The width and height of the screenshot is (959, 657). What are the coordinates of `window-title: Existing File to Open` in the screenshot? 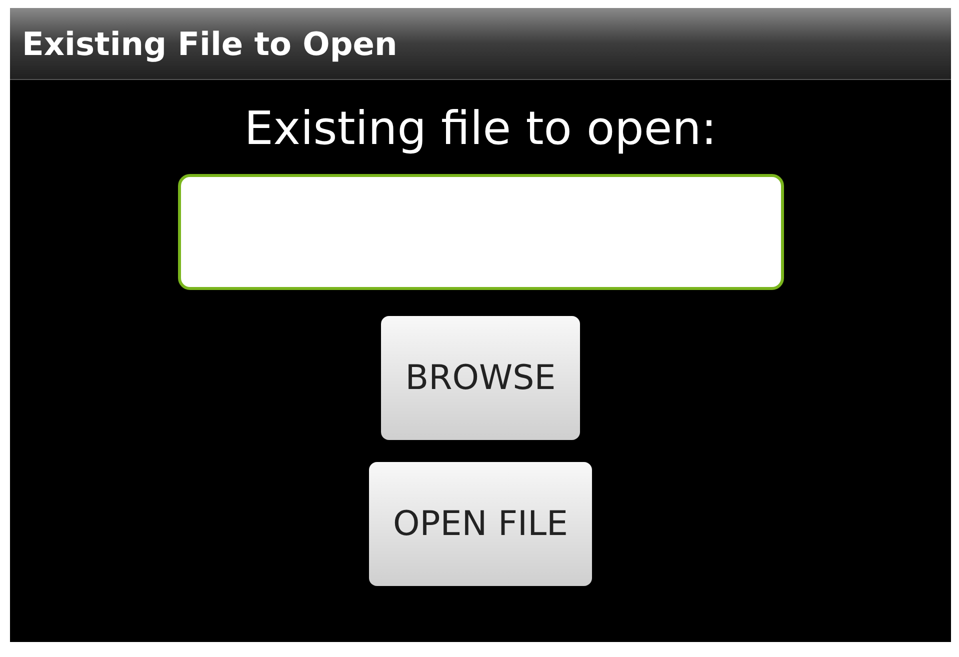 It's located at (210, 44).